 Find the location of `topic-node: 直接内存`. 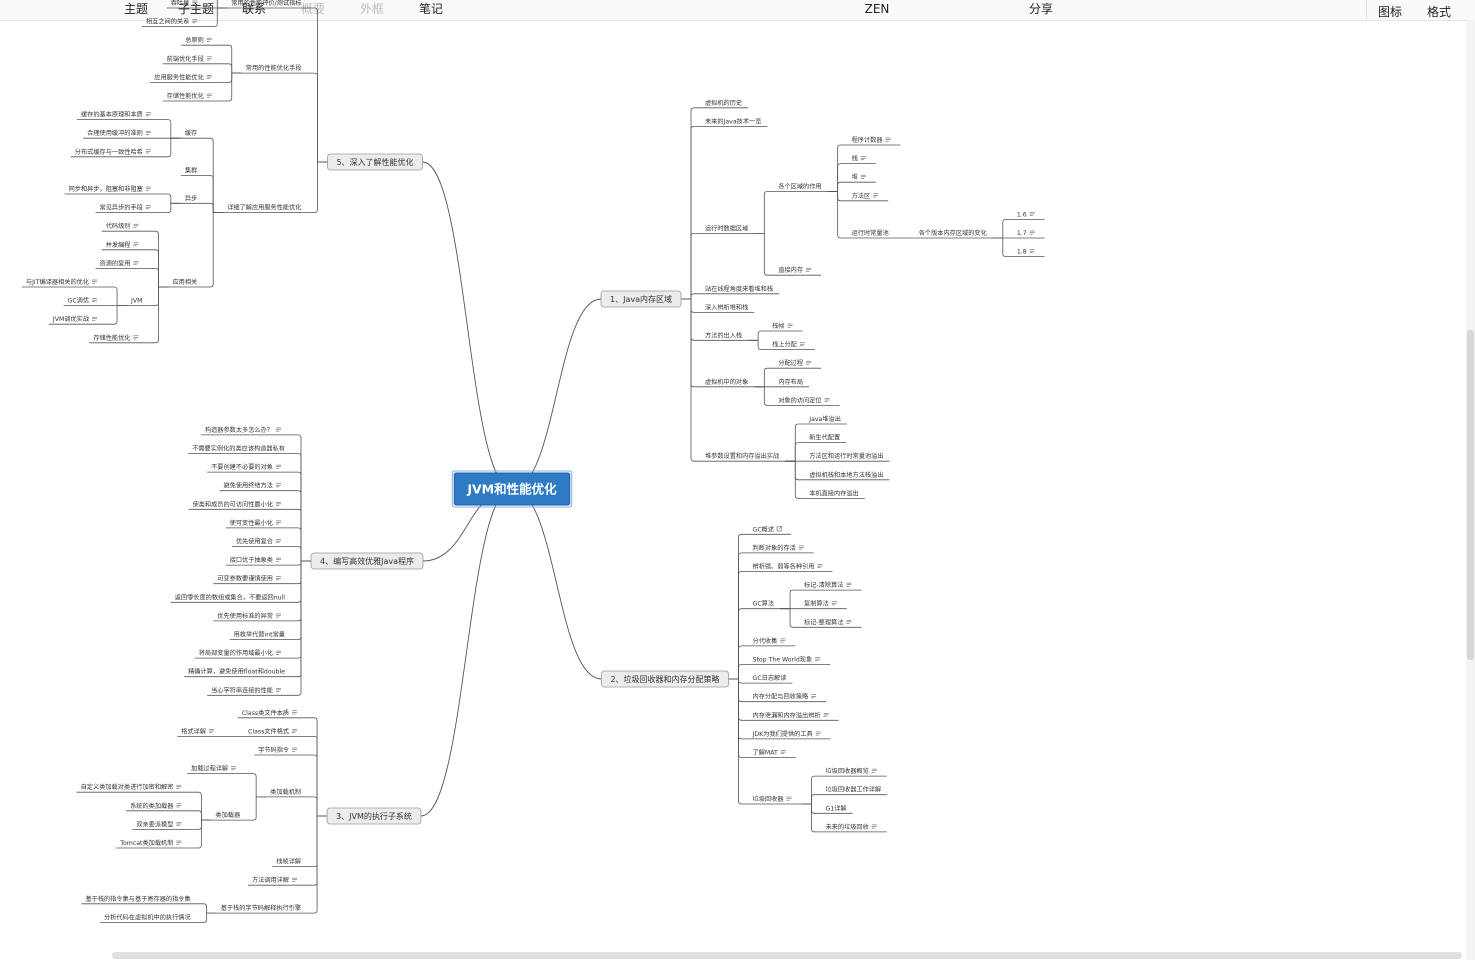

topic-node: 直接内存 is located at coordinates (798, 271).